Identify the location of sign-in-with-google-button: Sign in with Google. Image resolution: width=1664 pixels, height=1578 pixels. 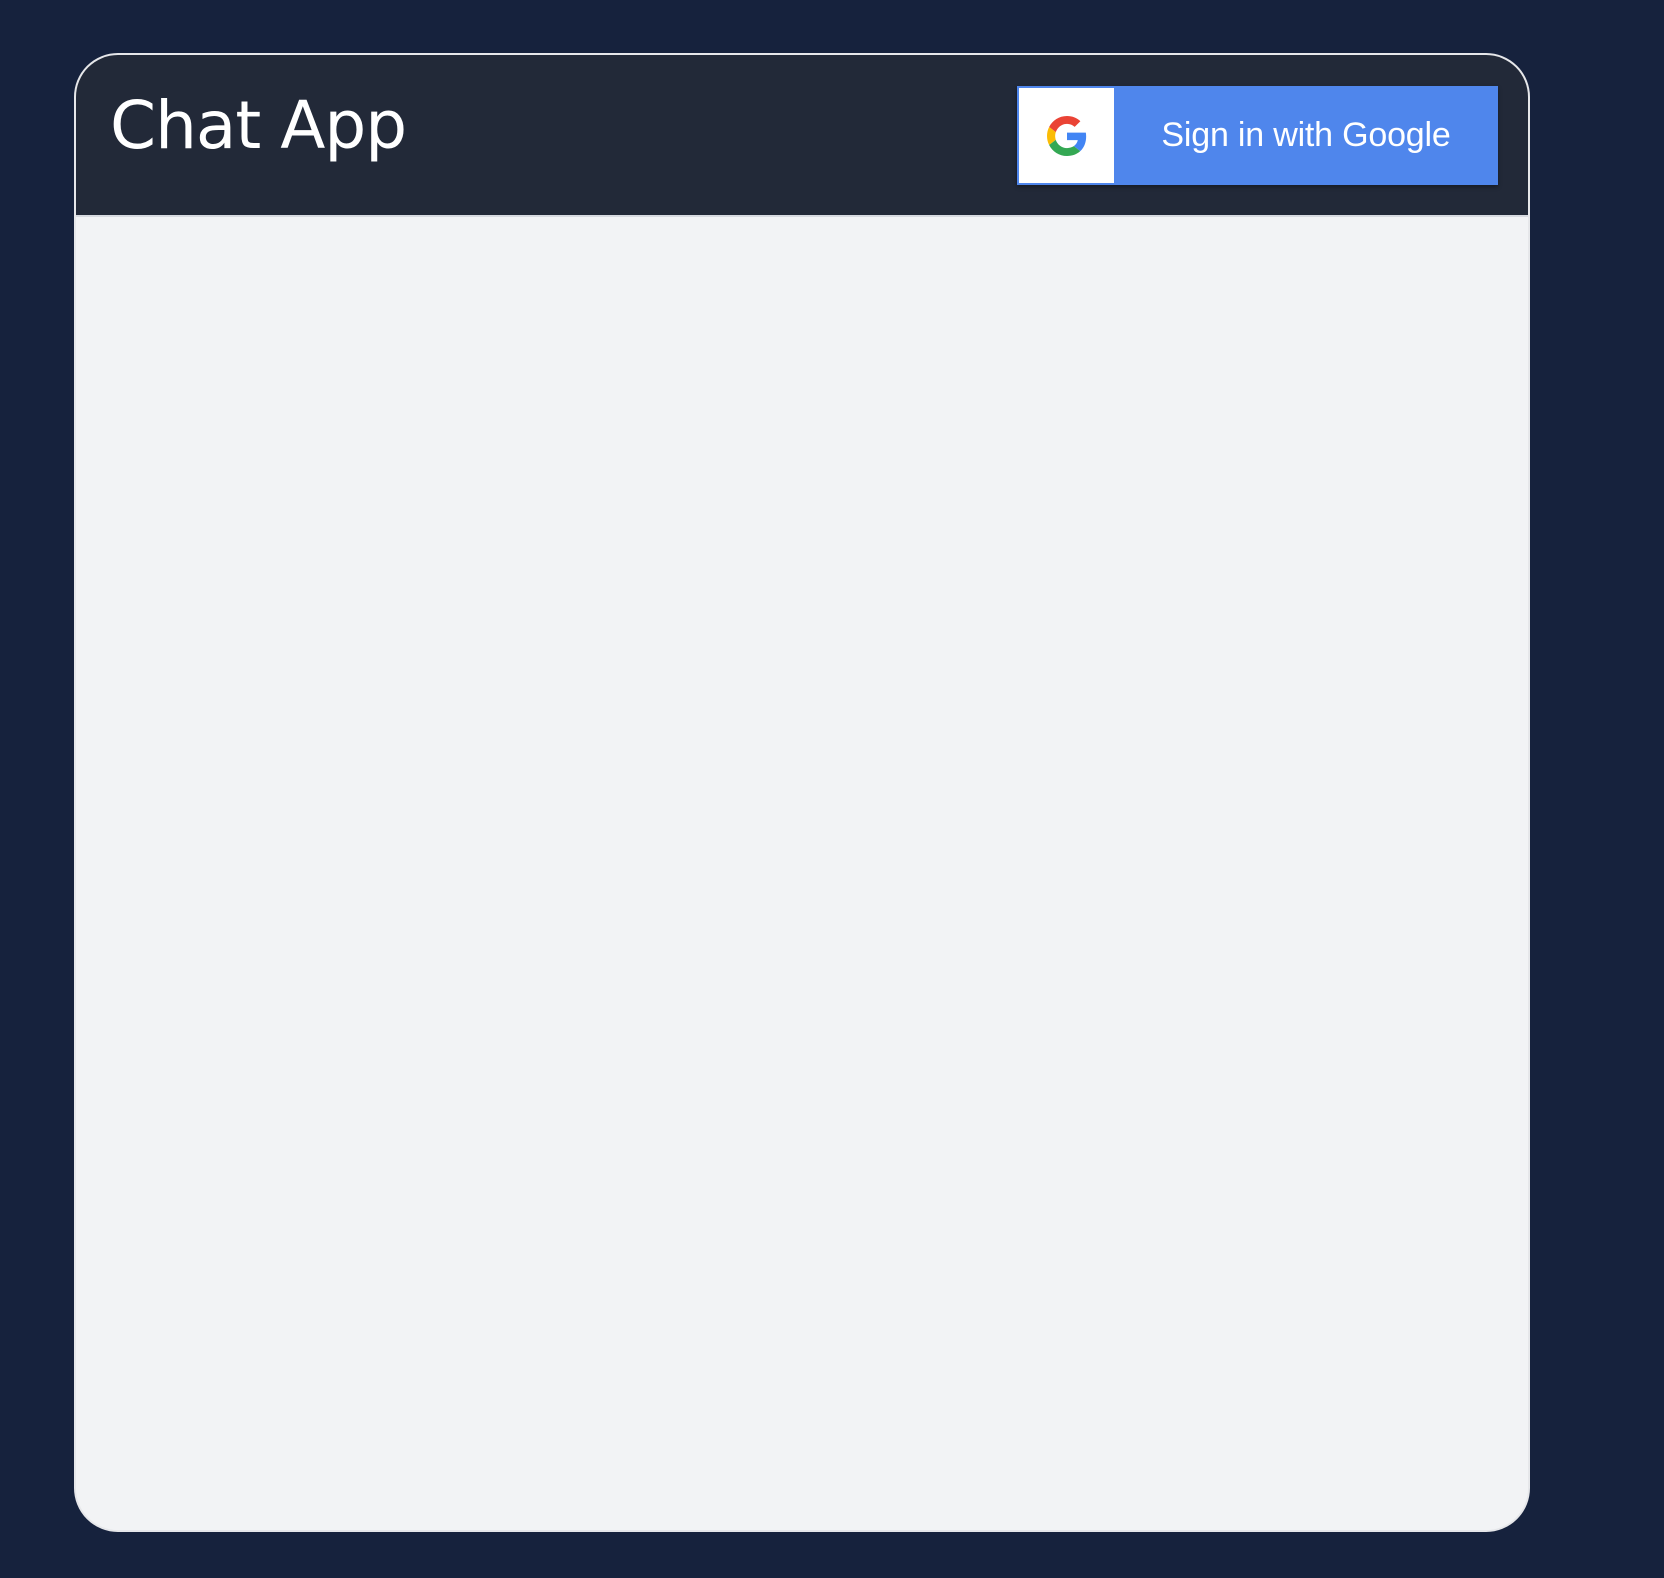
(1257, 135).